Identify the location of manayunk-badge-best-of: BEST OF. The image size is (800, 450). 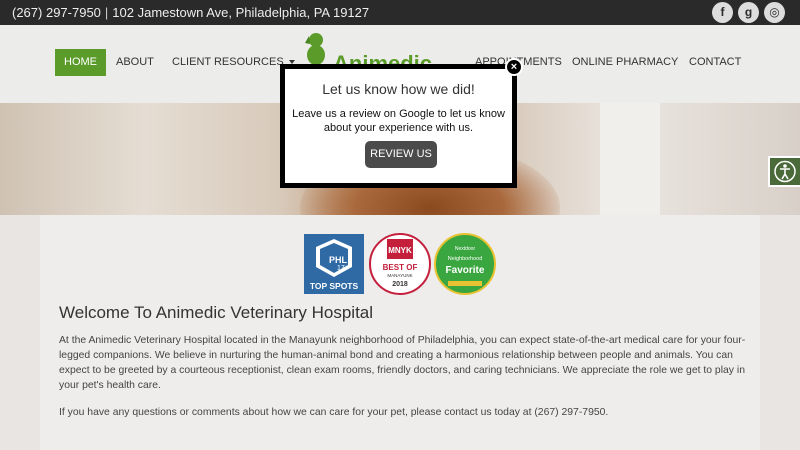
(400, 267).